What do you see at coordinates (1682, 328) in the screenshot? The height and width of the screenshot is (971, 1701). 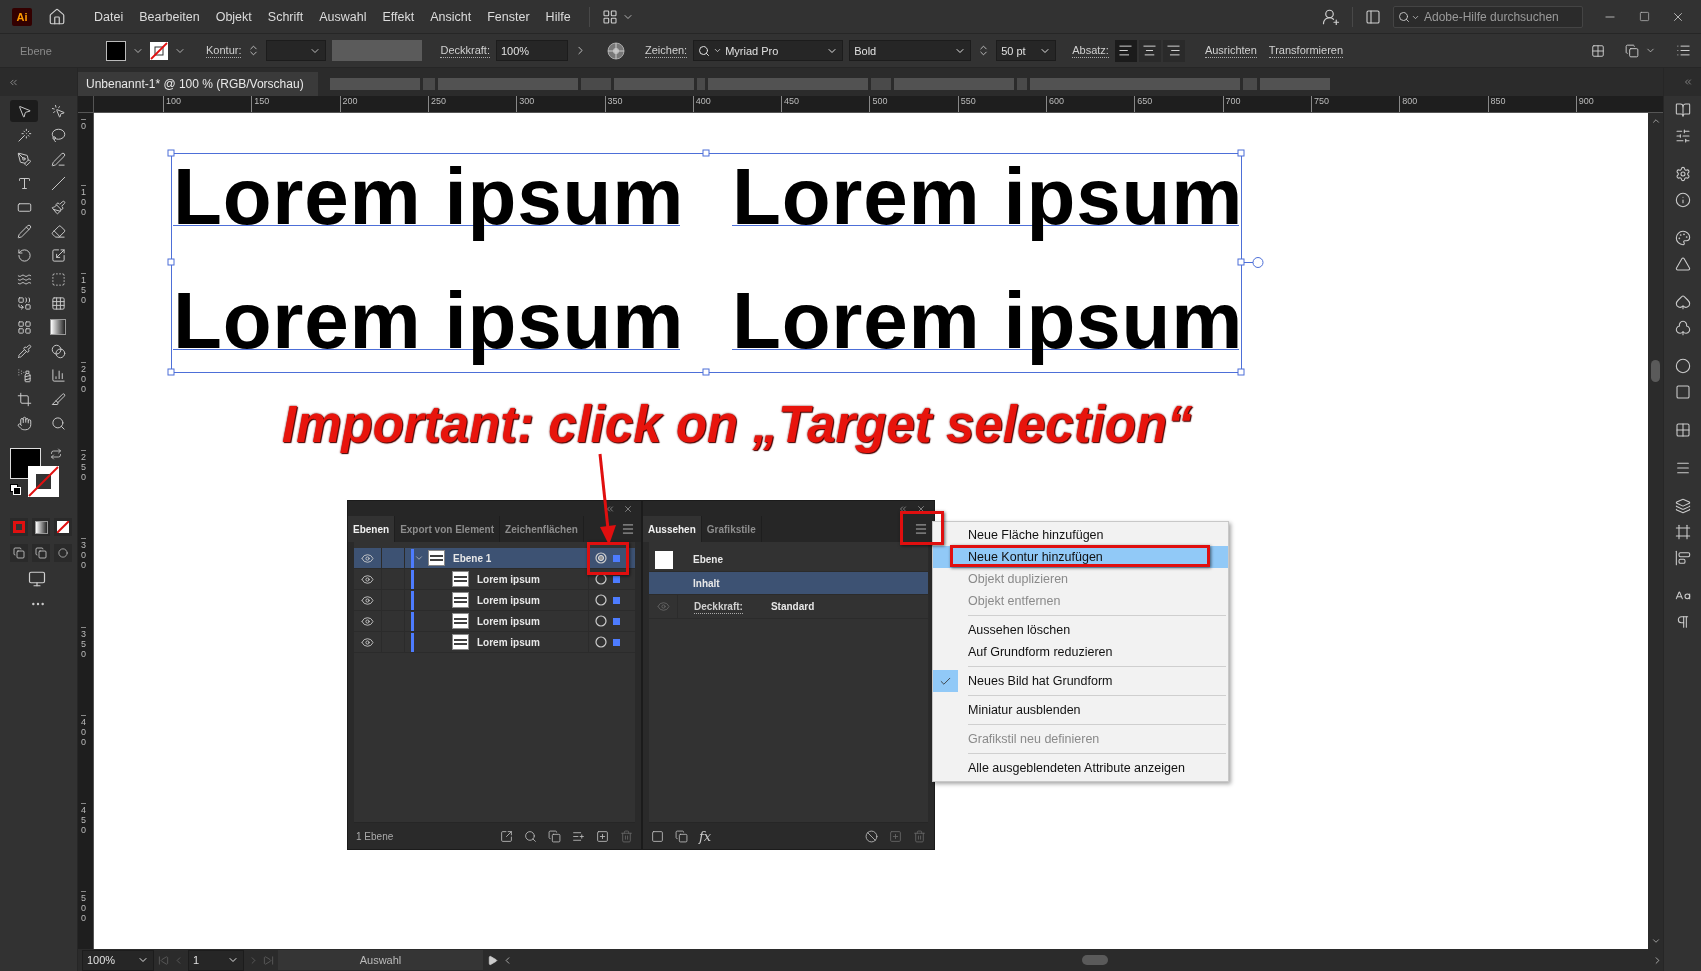 I see `club-icon` at bounding box center [1682, 328].